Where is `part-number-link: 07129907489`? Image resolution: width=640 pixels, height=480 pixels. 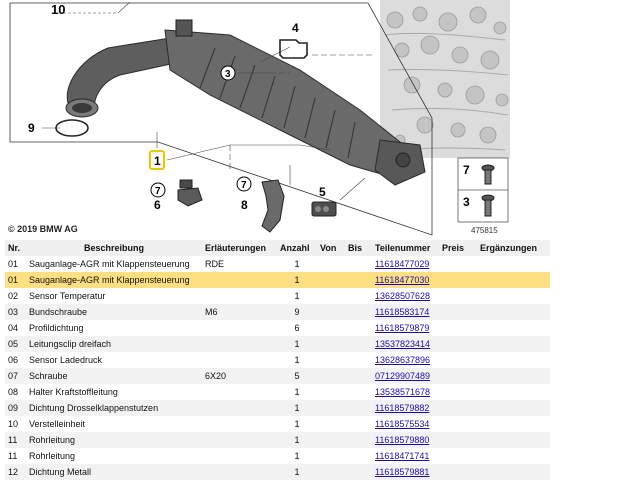 part-number-link: 07129907489 is located at coordinates (402, 376).